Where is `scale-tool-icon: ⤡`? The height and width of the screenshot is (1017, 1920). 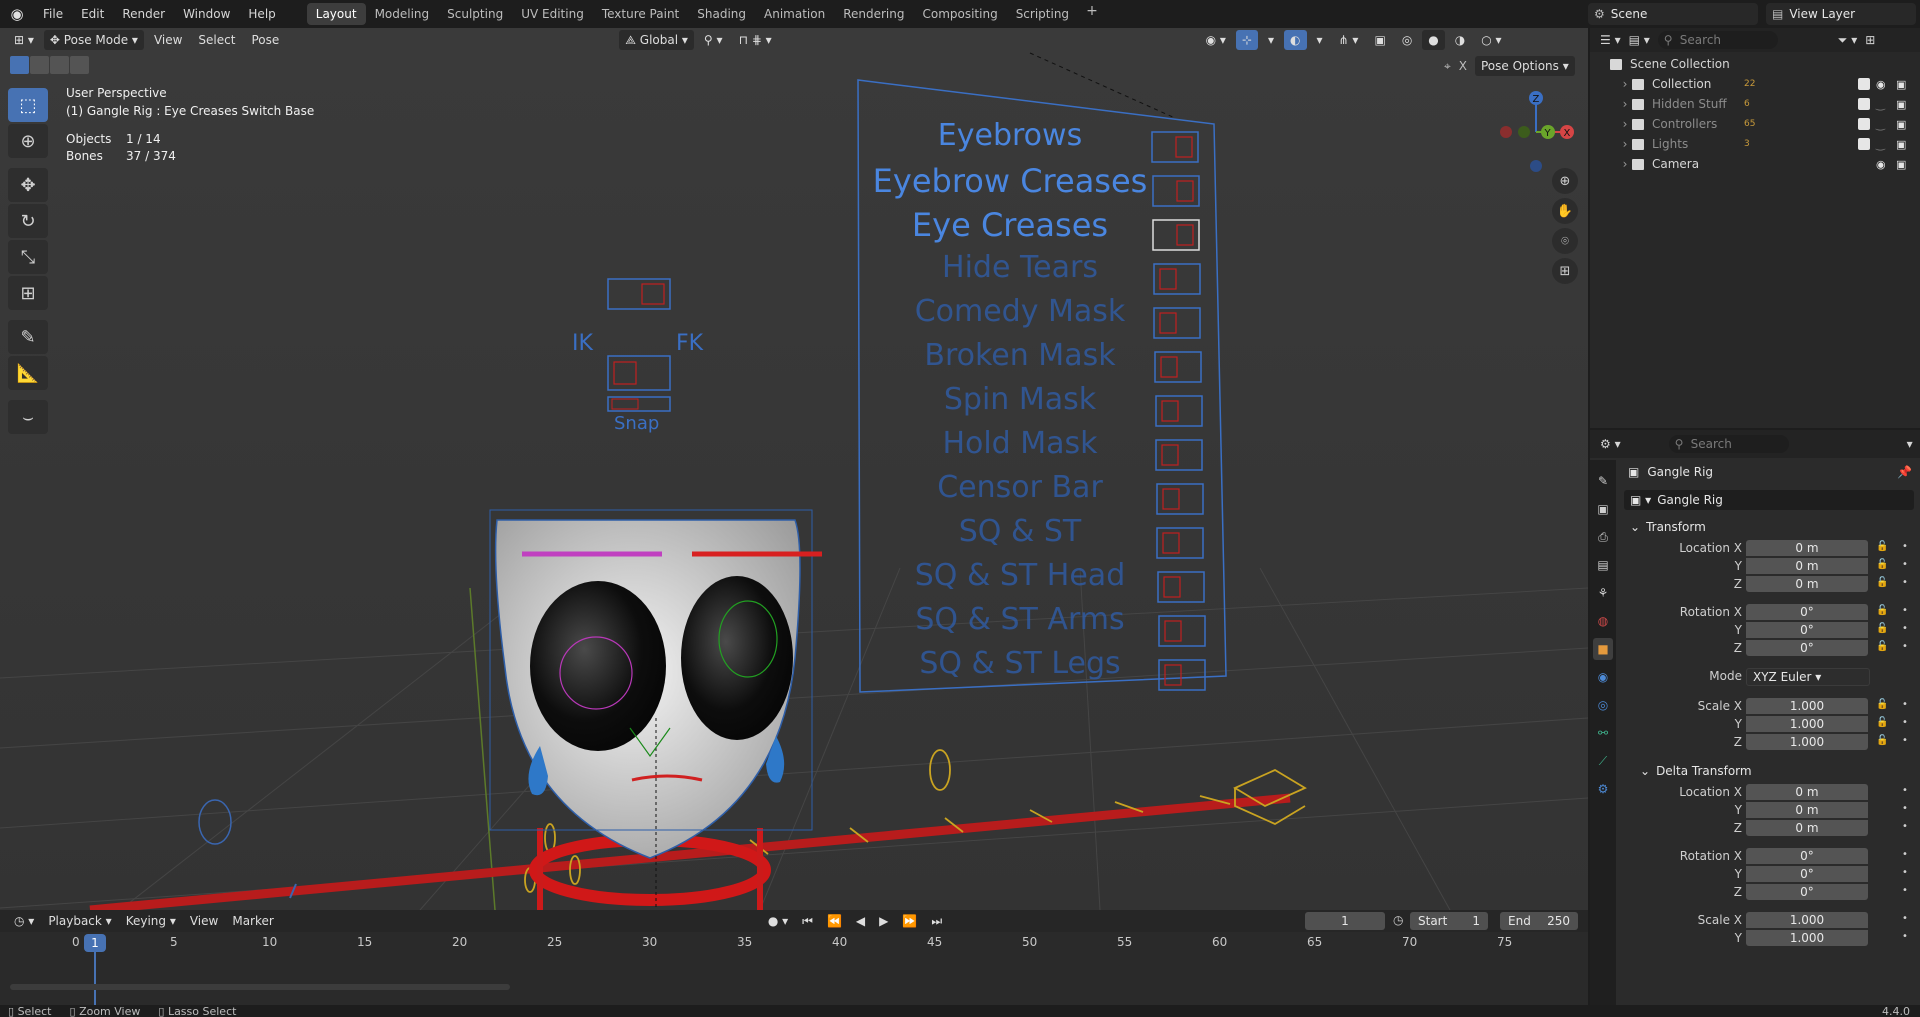 scale-tool-icon: ⤡ is located at coordinates (28, 257).